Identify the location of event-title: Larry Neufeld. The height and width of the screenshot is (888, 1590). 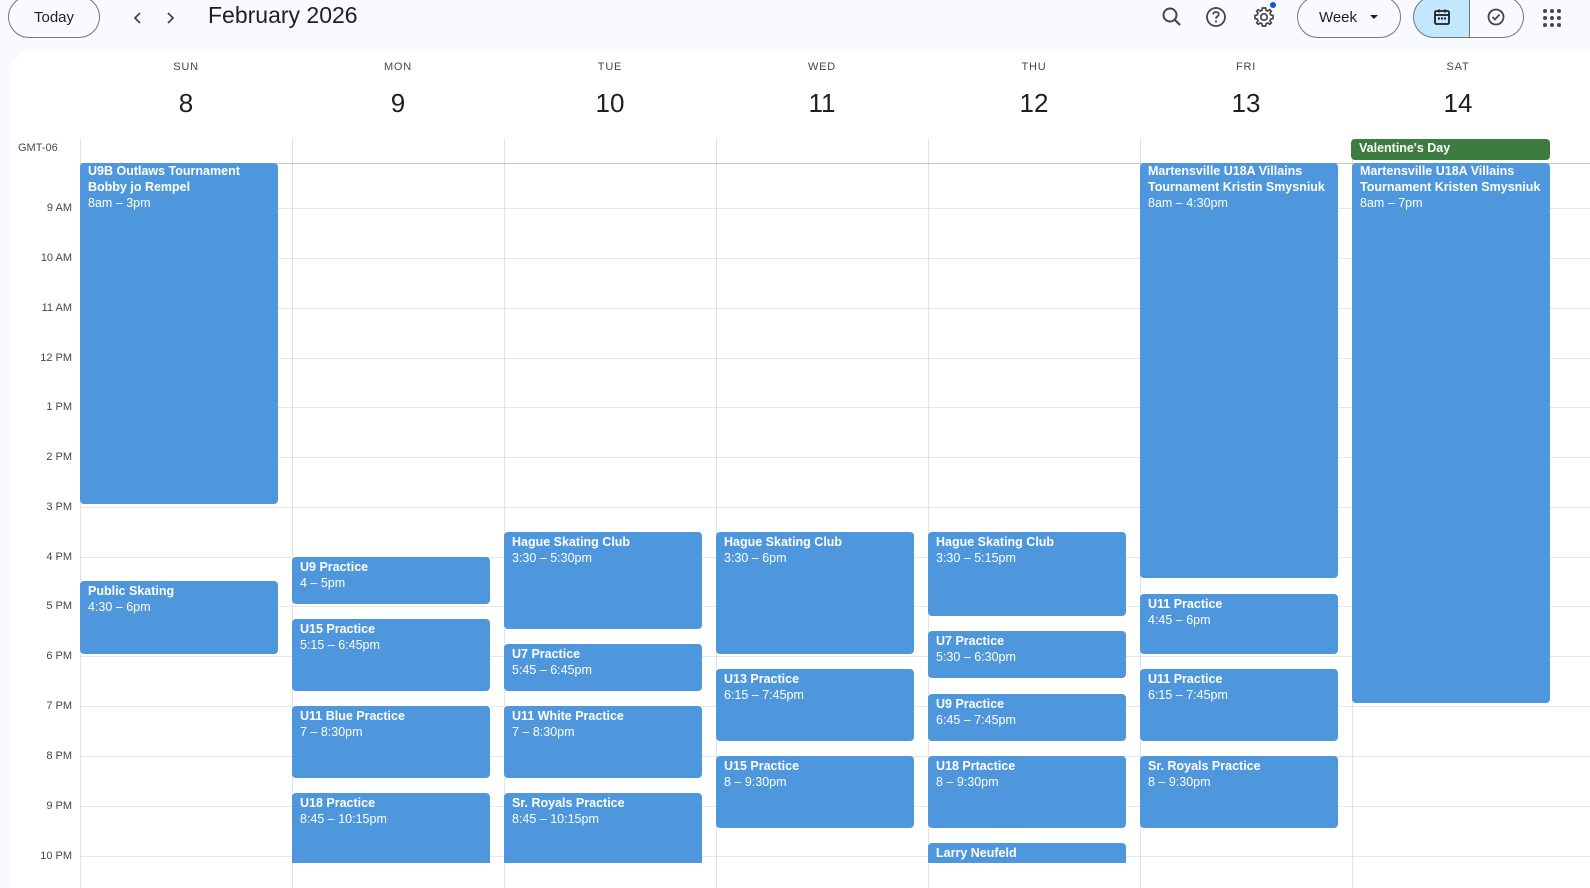
(976, 853).